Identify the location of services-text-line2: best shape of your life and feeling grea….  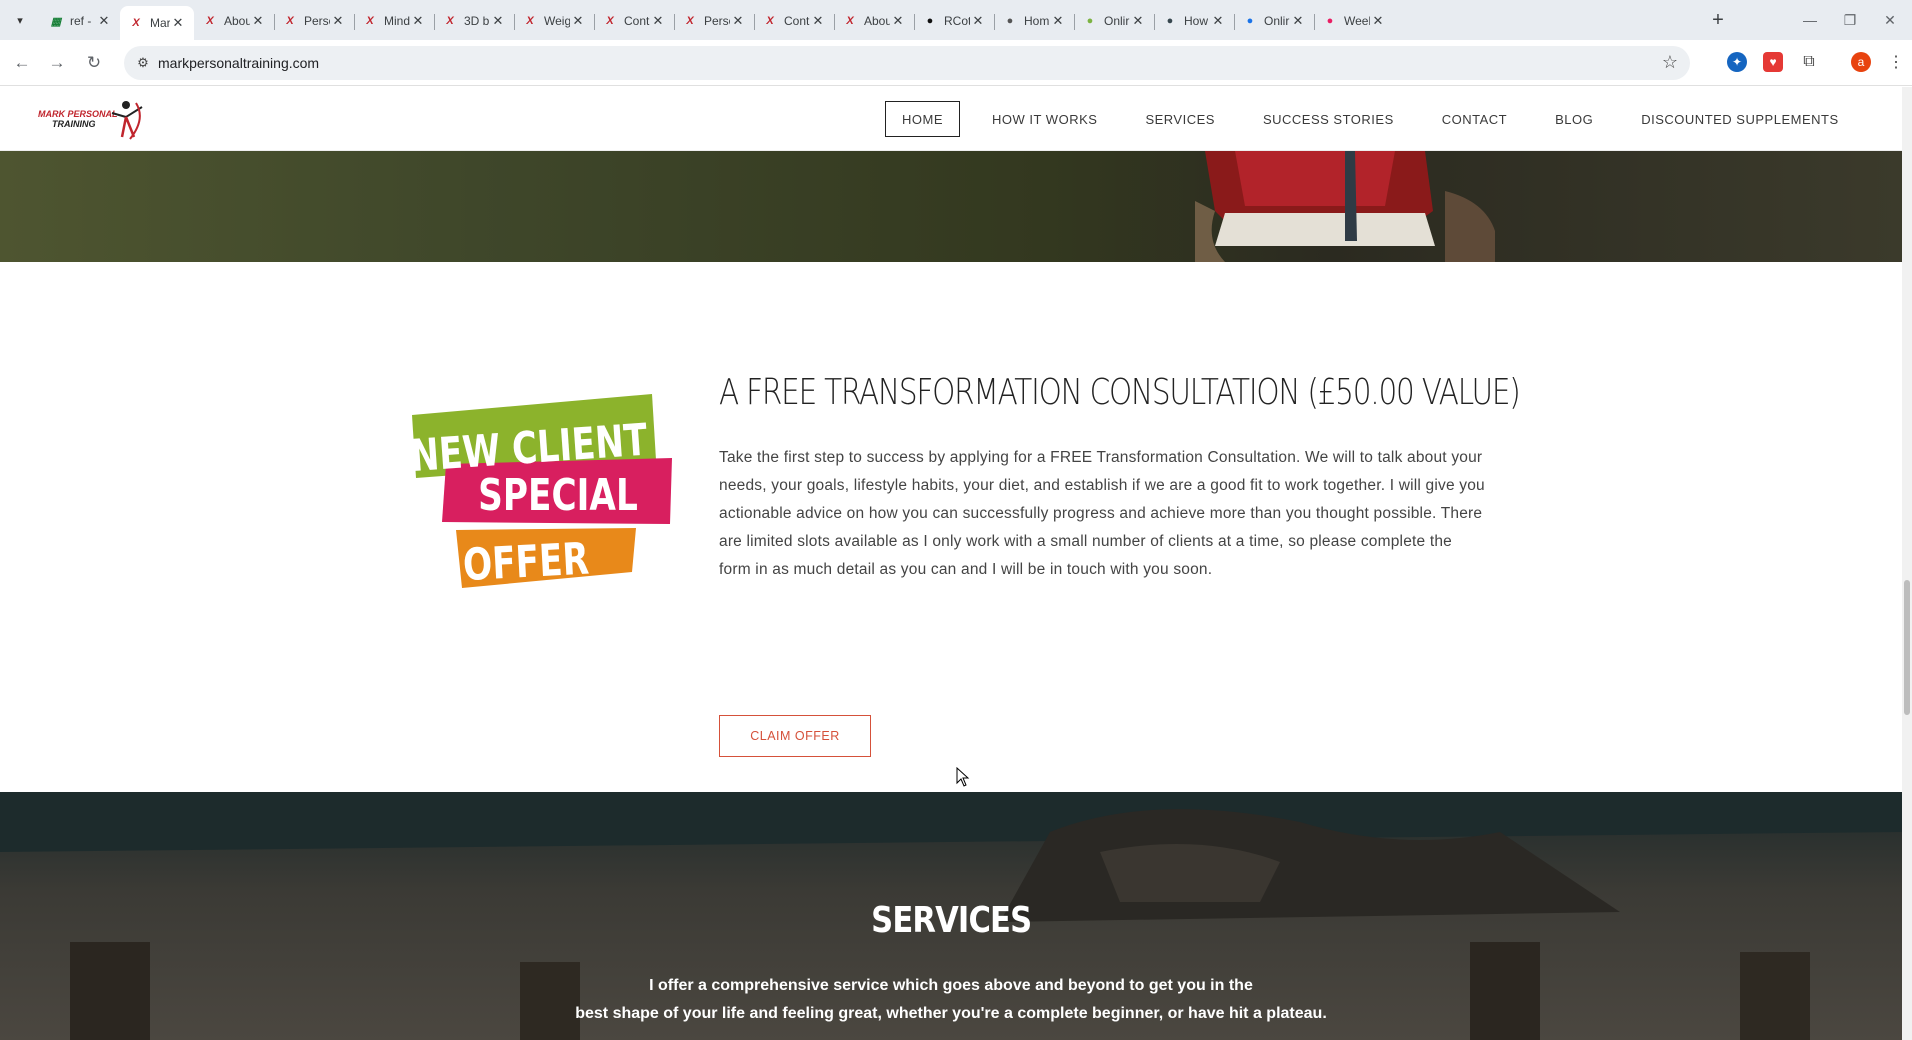
(951, 1013).